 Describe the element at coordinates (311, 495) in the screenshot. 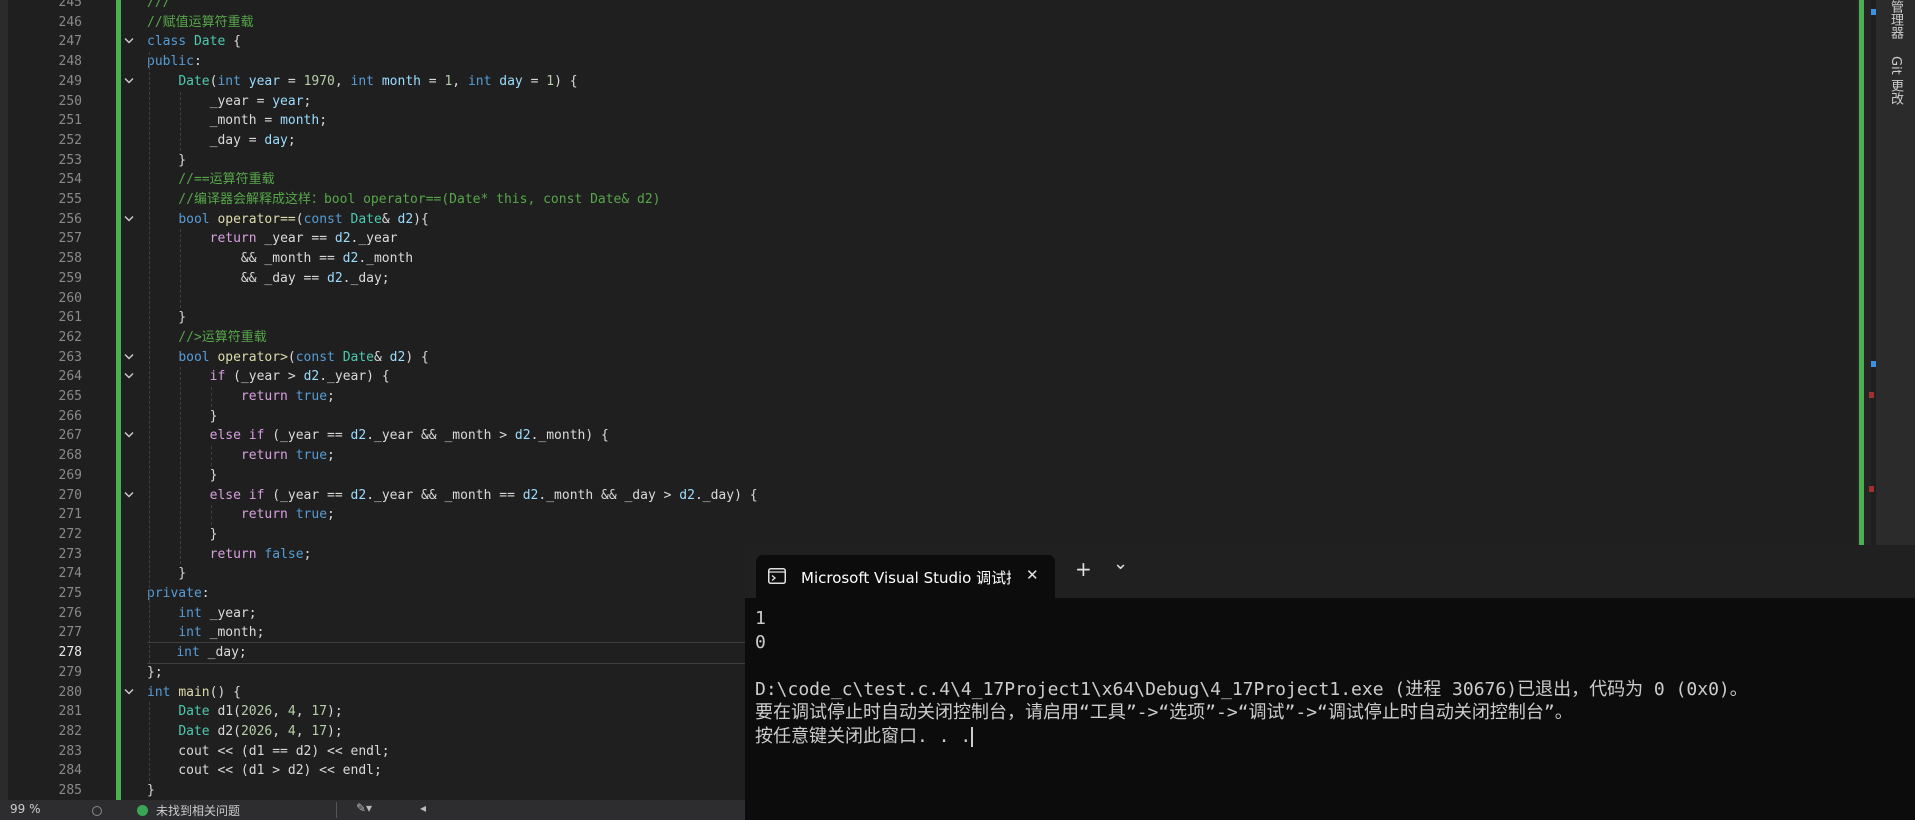

I see `code-token: (_year ==` at that location.